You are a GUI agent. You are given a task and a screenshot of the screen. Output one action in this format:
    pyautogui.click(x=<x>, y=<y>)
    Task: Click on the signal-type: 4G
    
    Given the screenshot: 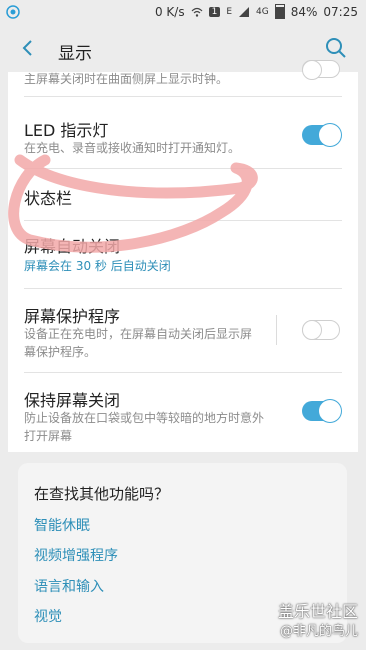 What is the action you would take?
    pyautogui.click(x=262, y=11)
    